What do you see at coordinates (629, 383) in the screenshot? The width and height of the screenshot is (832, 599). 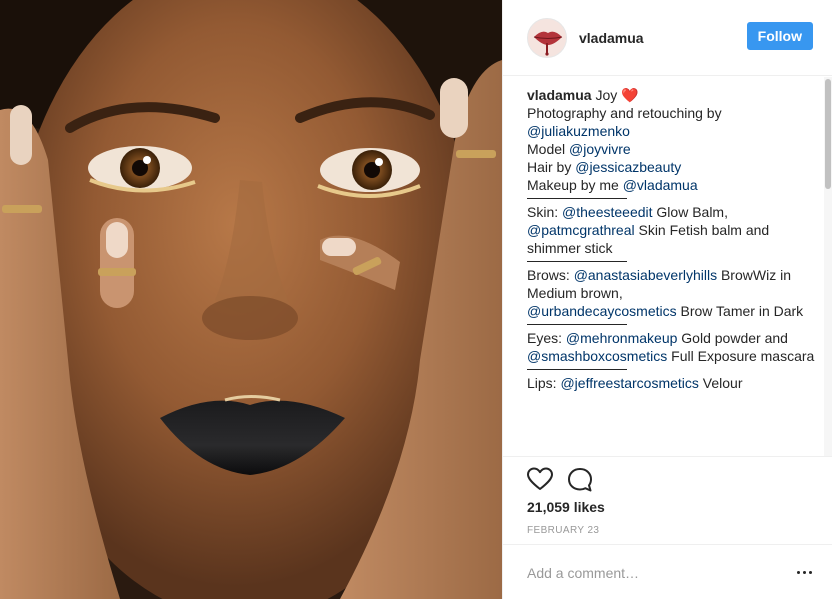 I see `mention-link: @jeffreestarcosmetics` at bounding box center [629, 383].